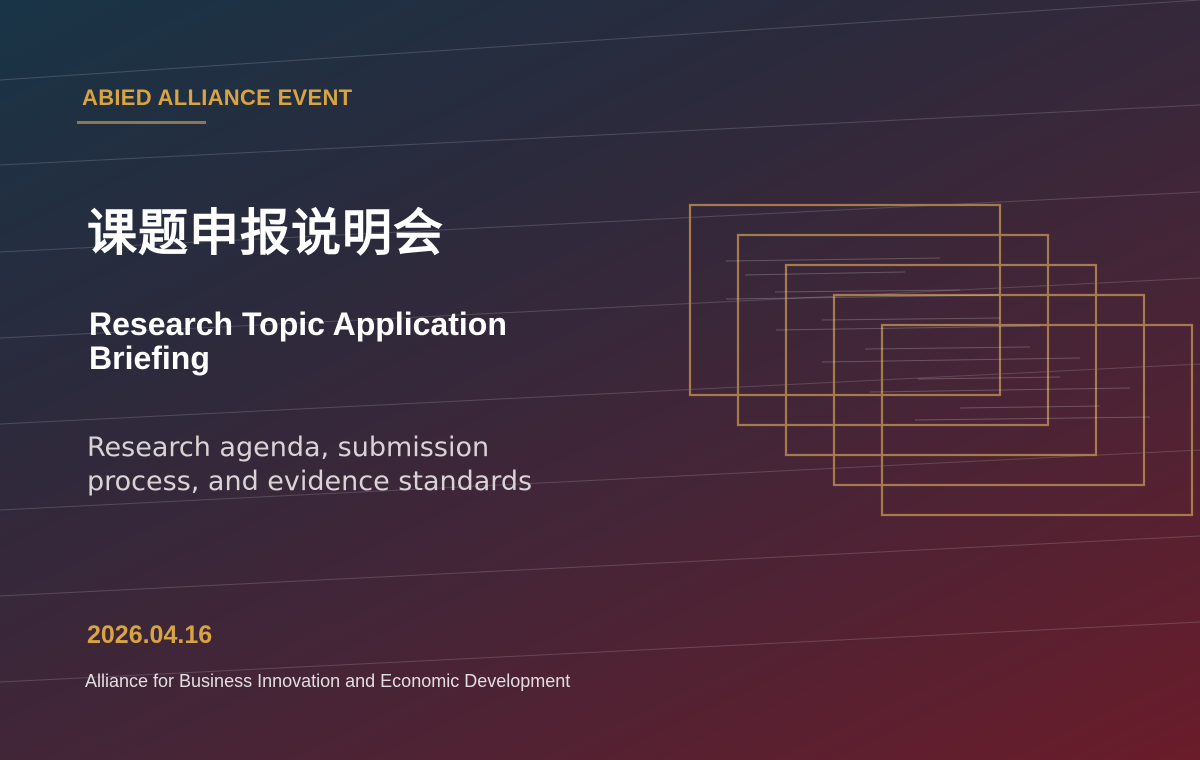 Image resolution: width=1200 pixels, height=760 pixels. What do you see at coordinates (845, 300) in the screenshot?
I see `frame-rect` at bounding box center [845, 300].